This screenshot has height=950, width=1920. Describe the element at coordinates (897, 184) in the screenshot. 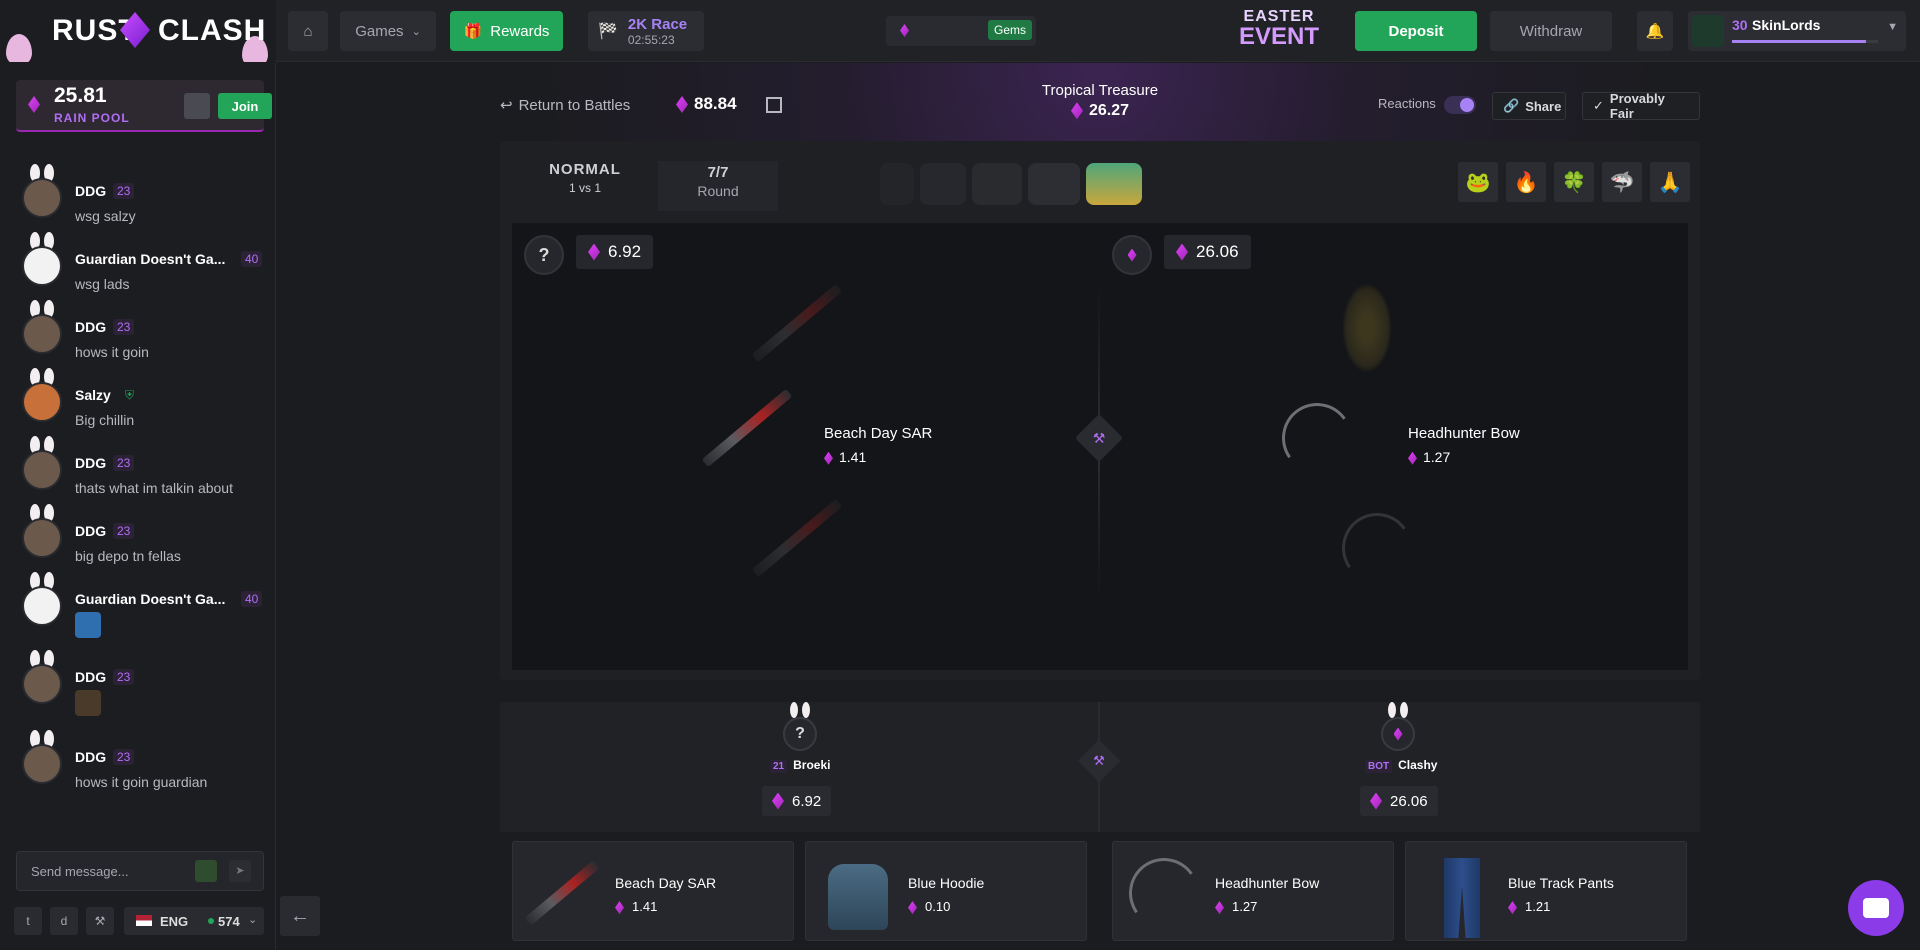

I see `case-thumbnail` at that location.